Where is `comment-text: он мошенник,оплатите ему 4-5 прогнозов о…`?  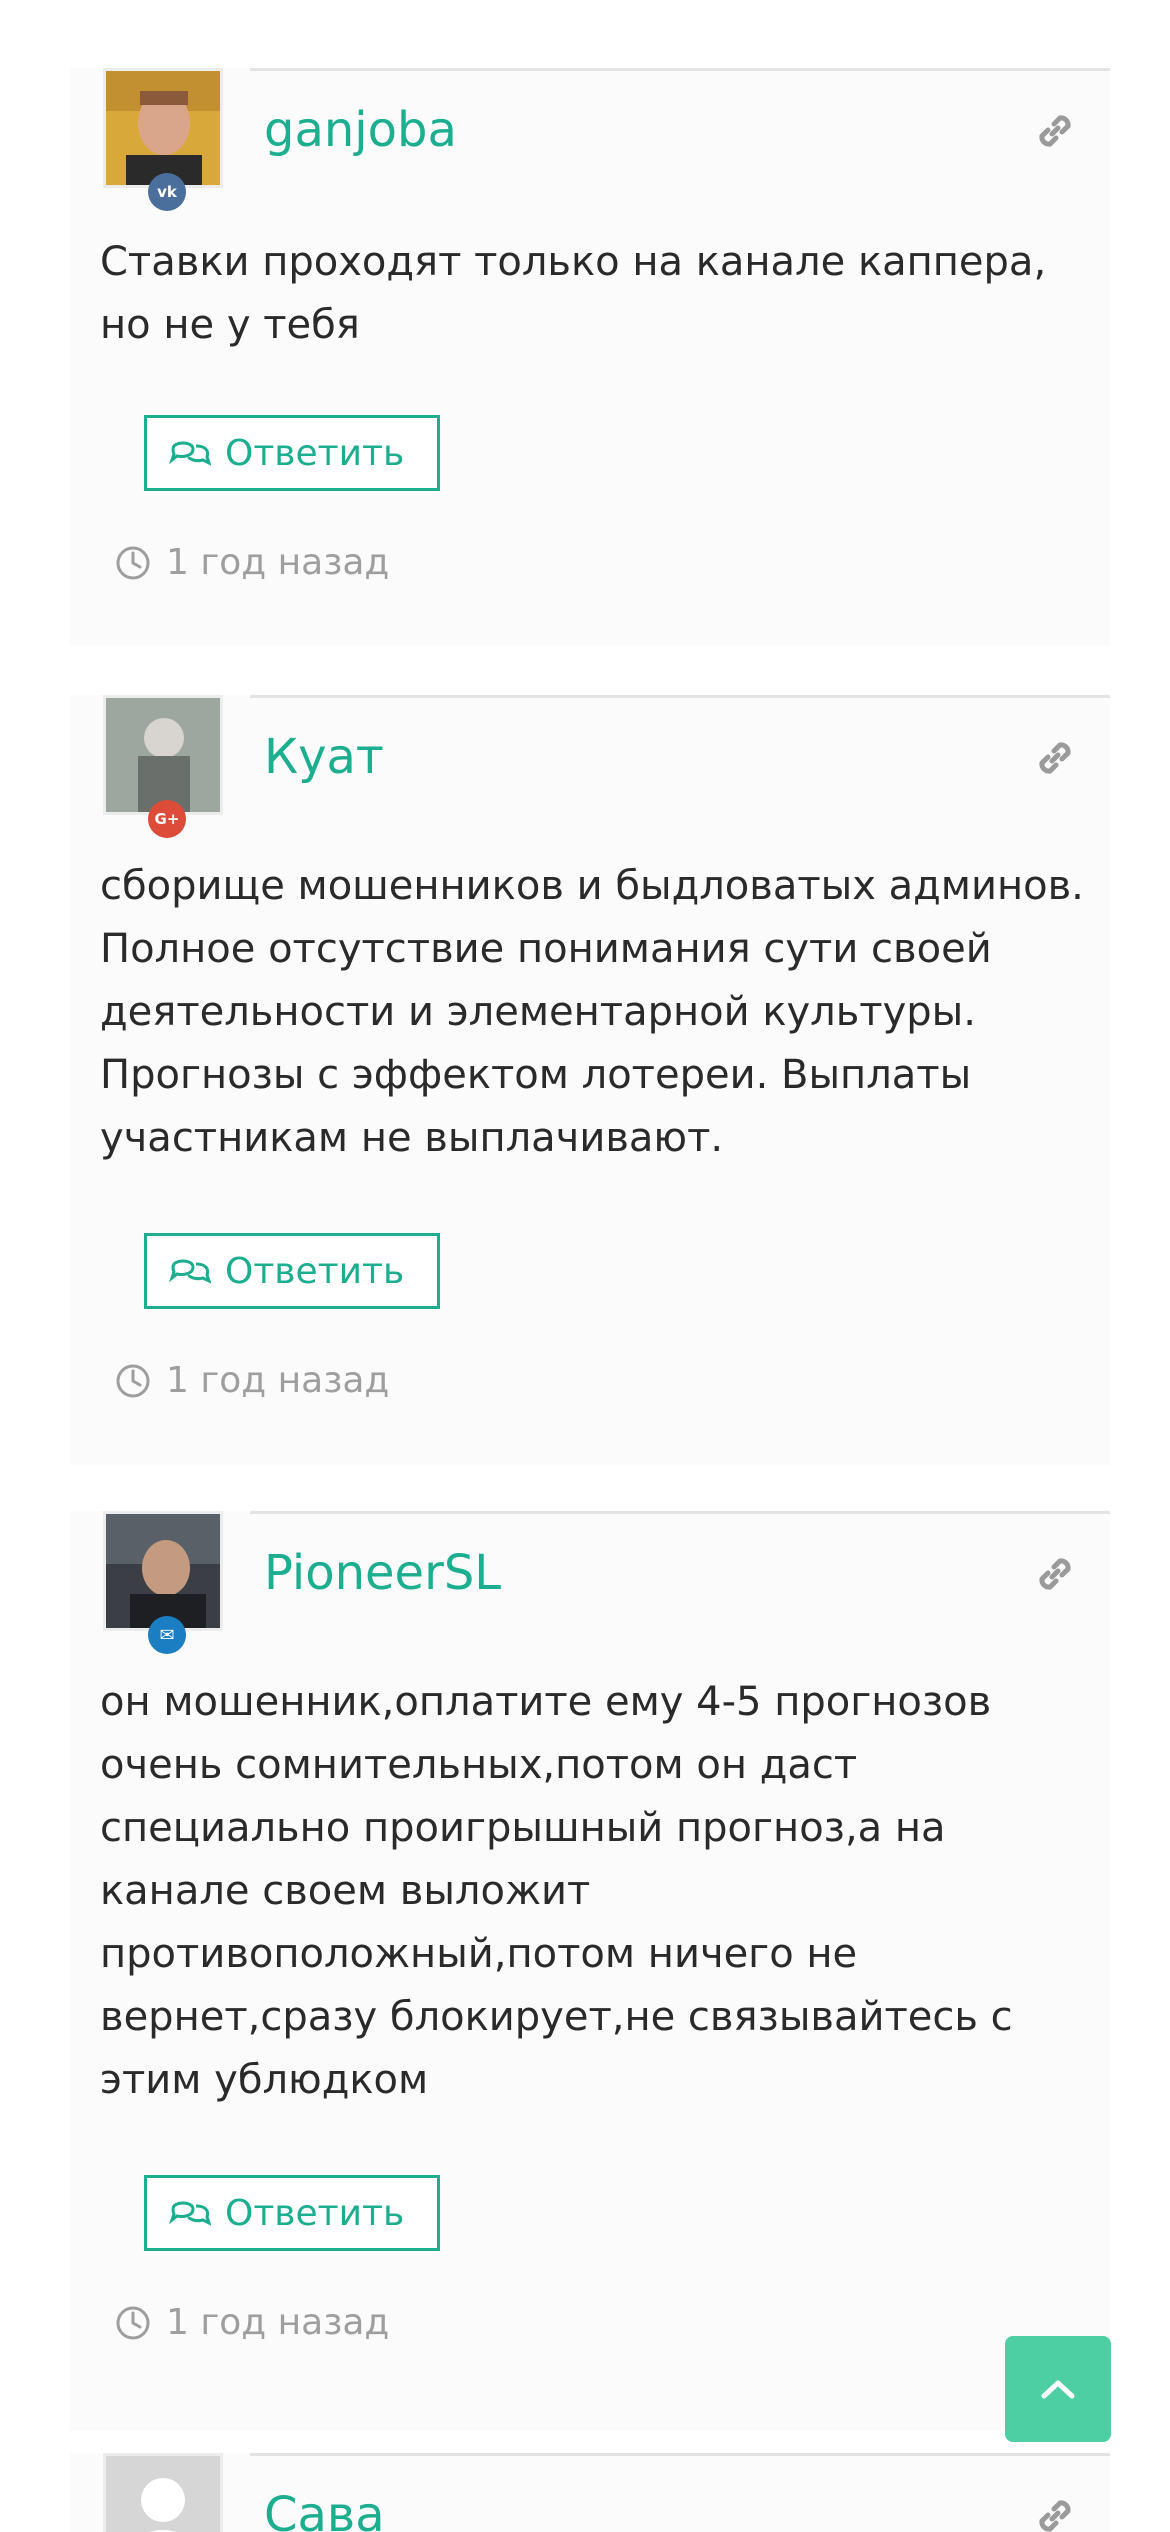 comment-text: он мошенник,оплатите ему 4-5 прогнозов о… is located at coordinates (556, 1891).